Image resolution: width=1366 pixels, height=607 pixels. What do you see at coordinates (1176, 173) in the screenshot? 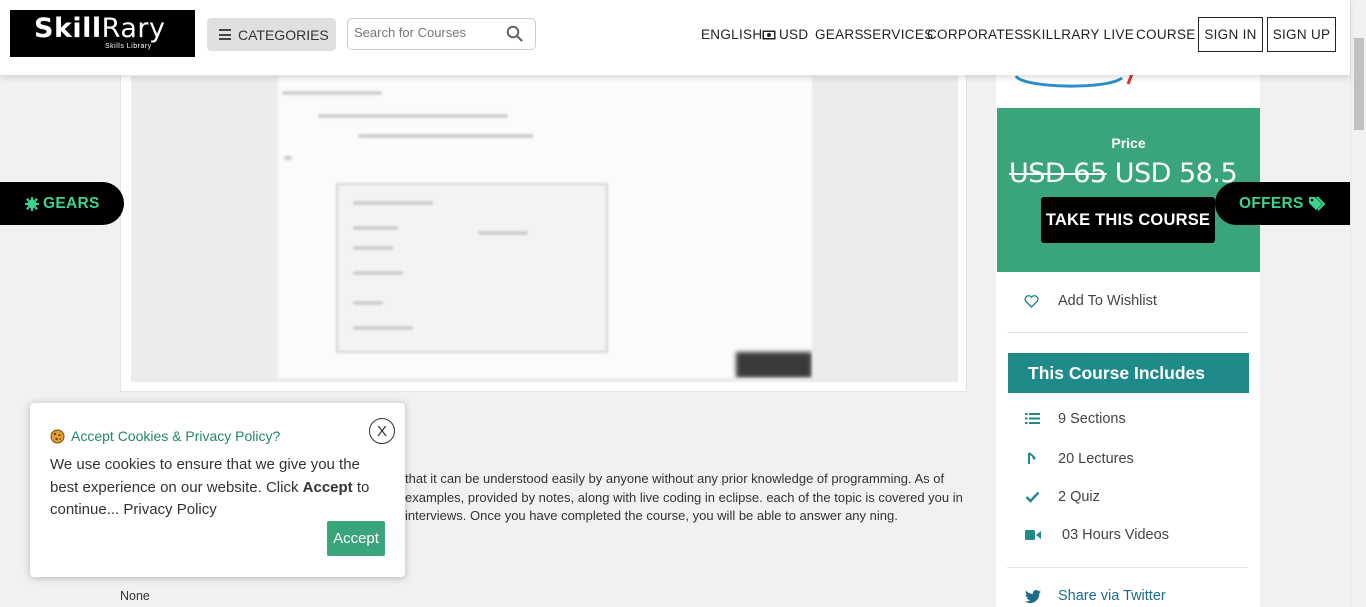
I see `discounted-price: USD 58.5` at bounding box center [1176, 173].